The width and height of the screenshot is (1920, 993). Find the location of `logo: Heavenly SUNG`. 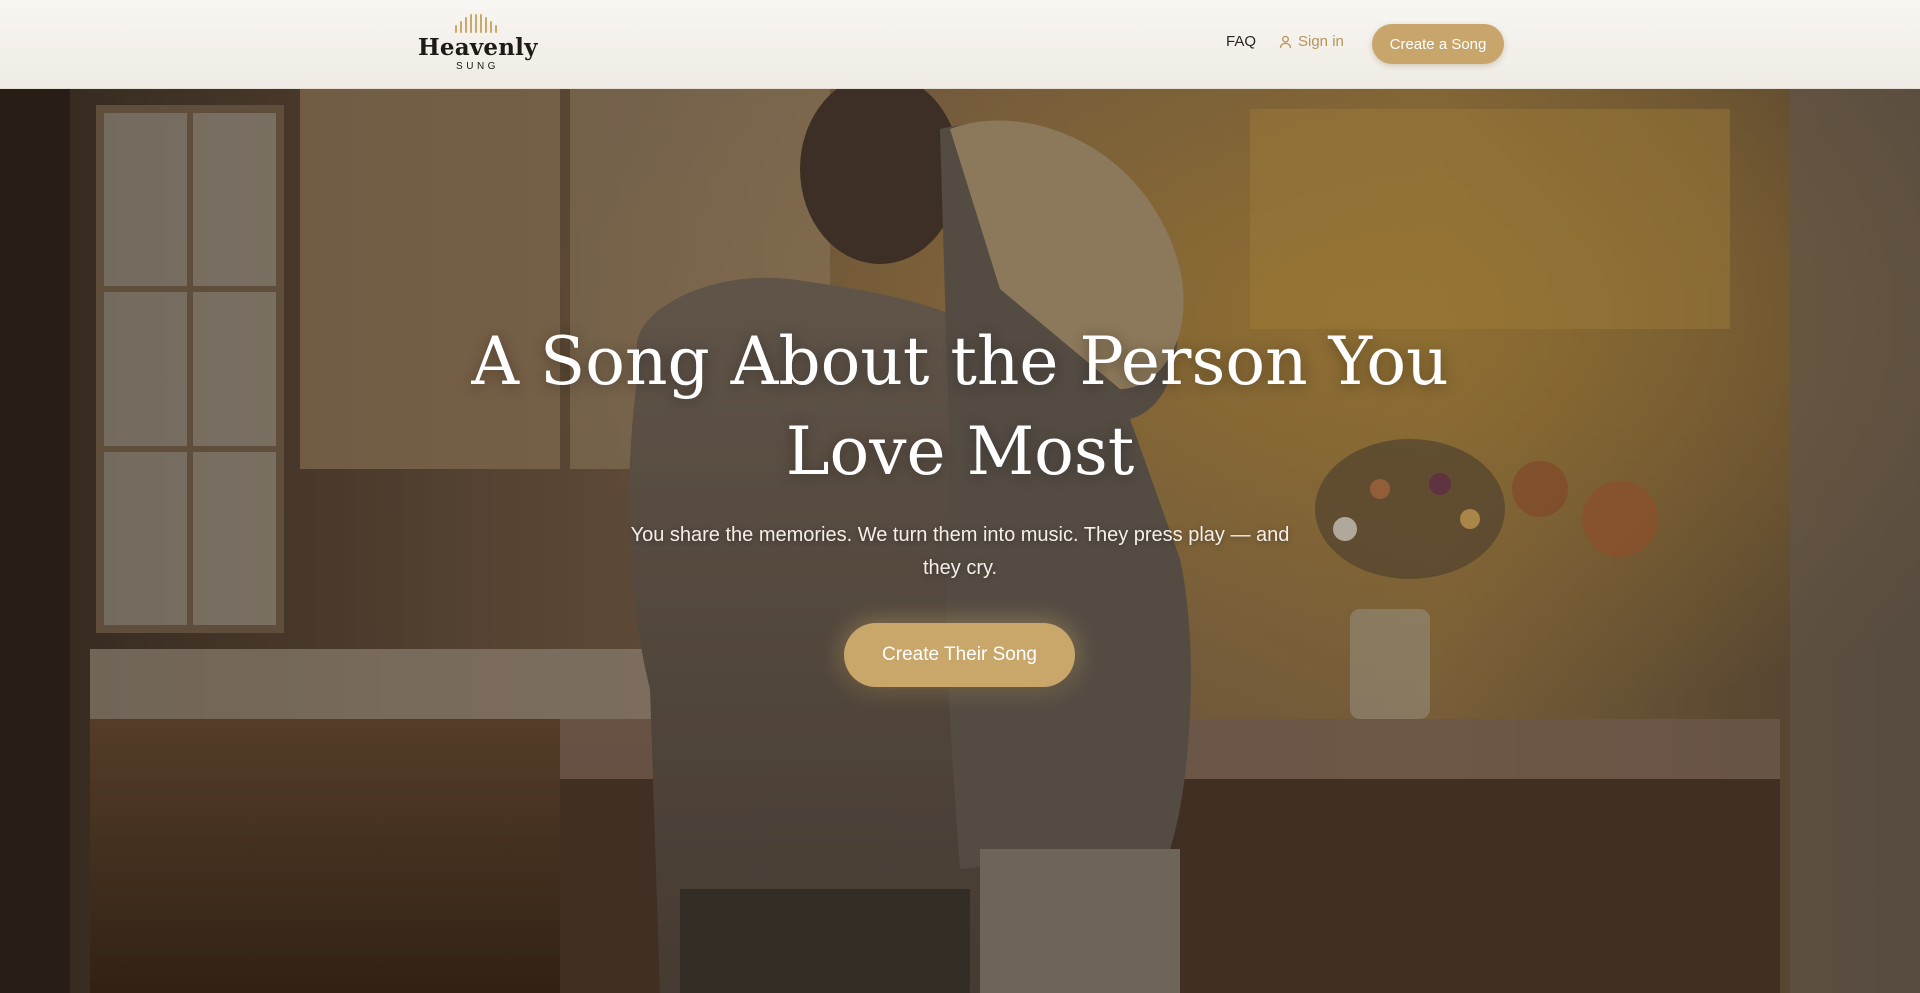

logo: Heavenly SUNG is located at coordinates (478, 45).